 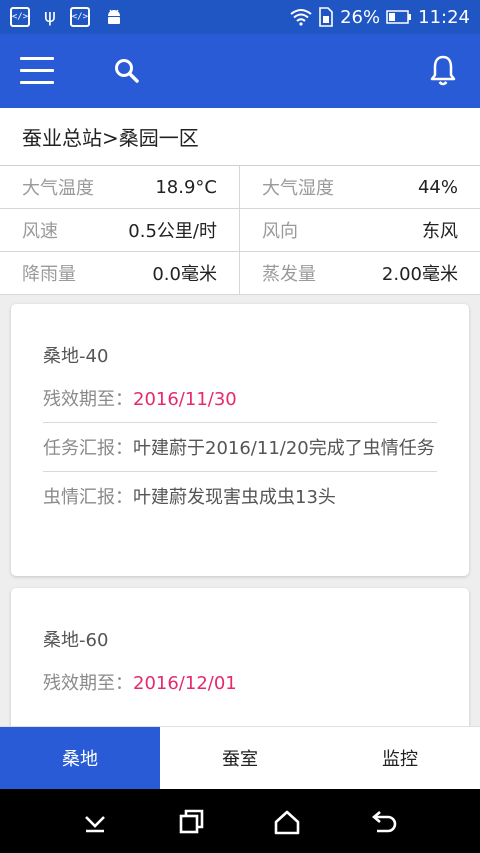 What do you see at coordinates (67, 17) in the screenshot?
I see `status-notification-icons: </> ψ </>` at bounding box center [67, 17].